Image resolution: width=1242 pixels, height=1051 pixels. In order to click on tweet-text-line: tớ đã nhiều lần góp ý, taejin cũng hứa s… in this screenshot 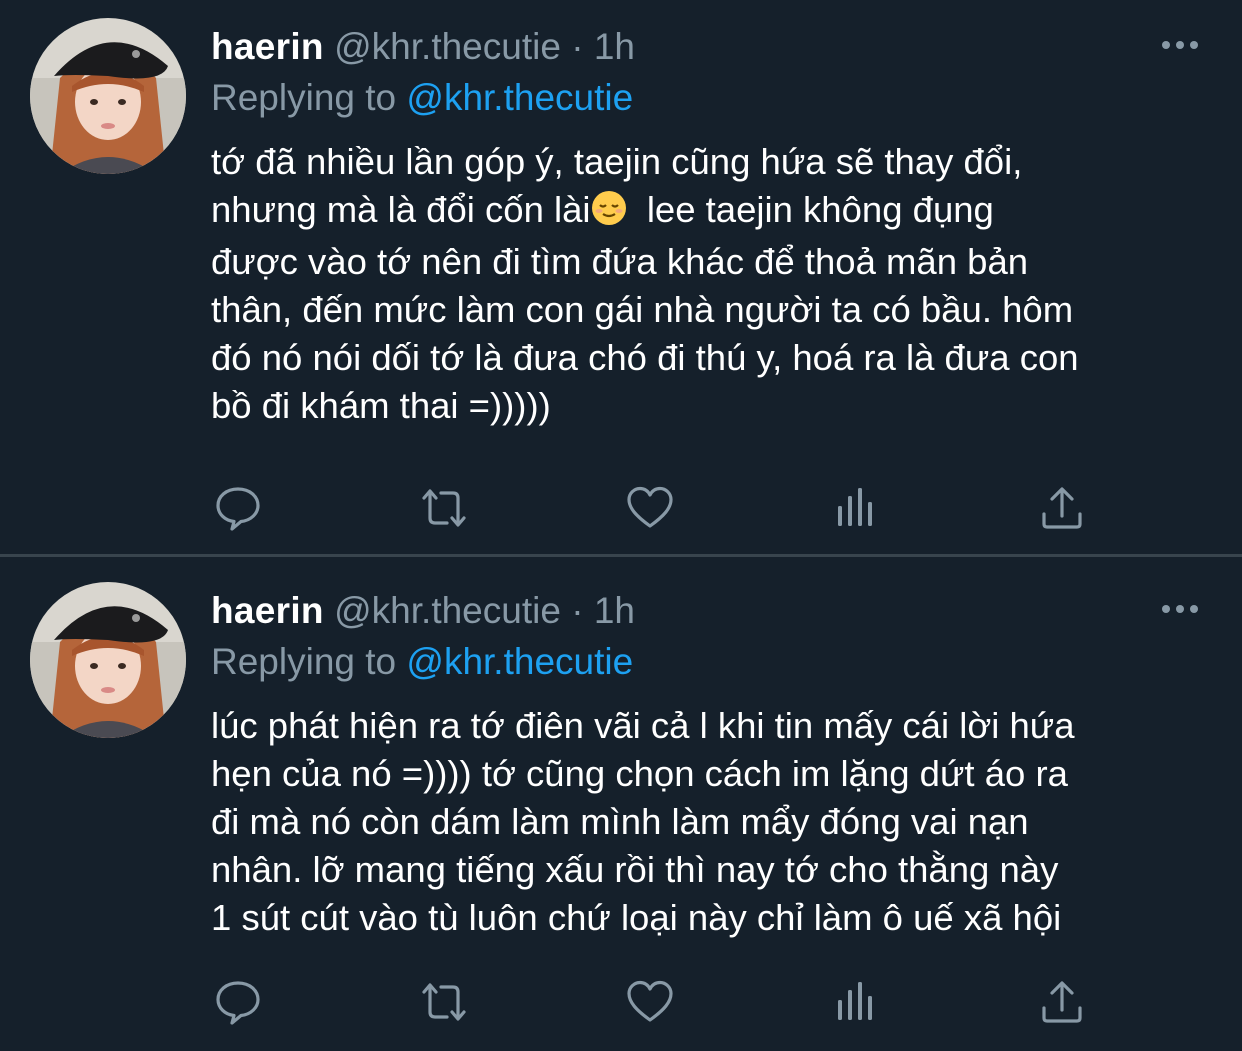, I will do `click(617, 161)`.